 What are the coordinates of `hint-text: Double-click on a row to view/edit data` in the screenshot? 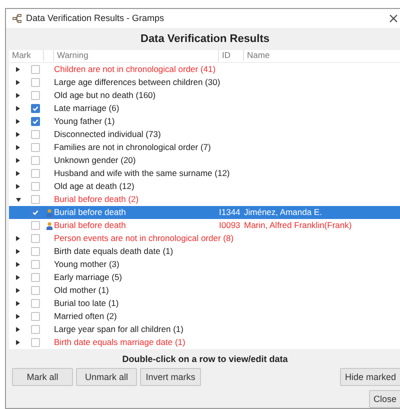 It's located at (205, 359).